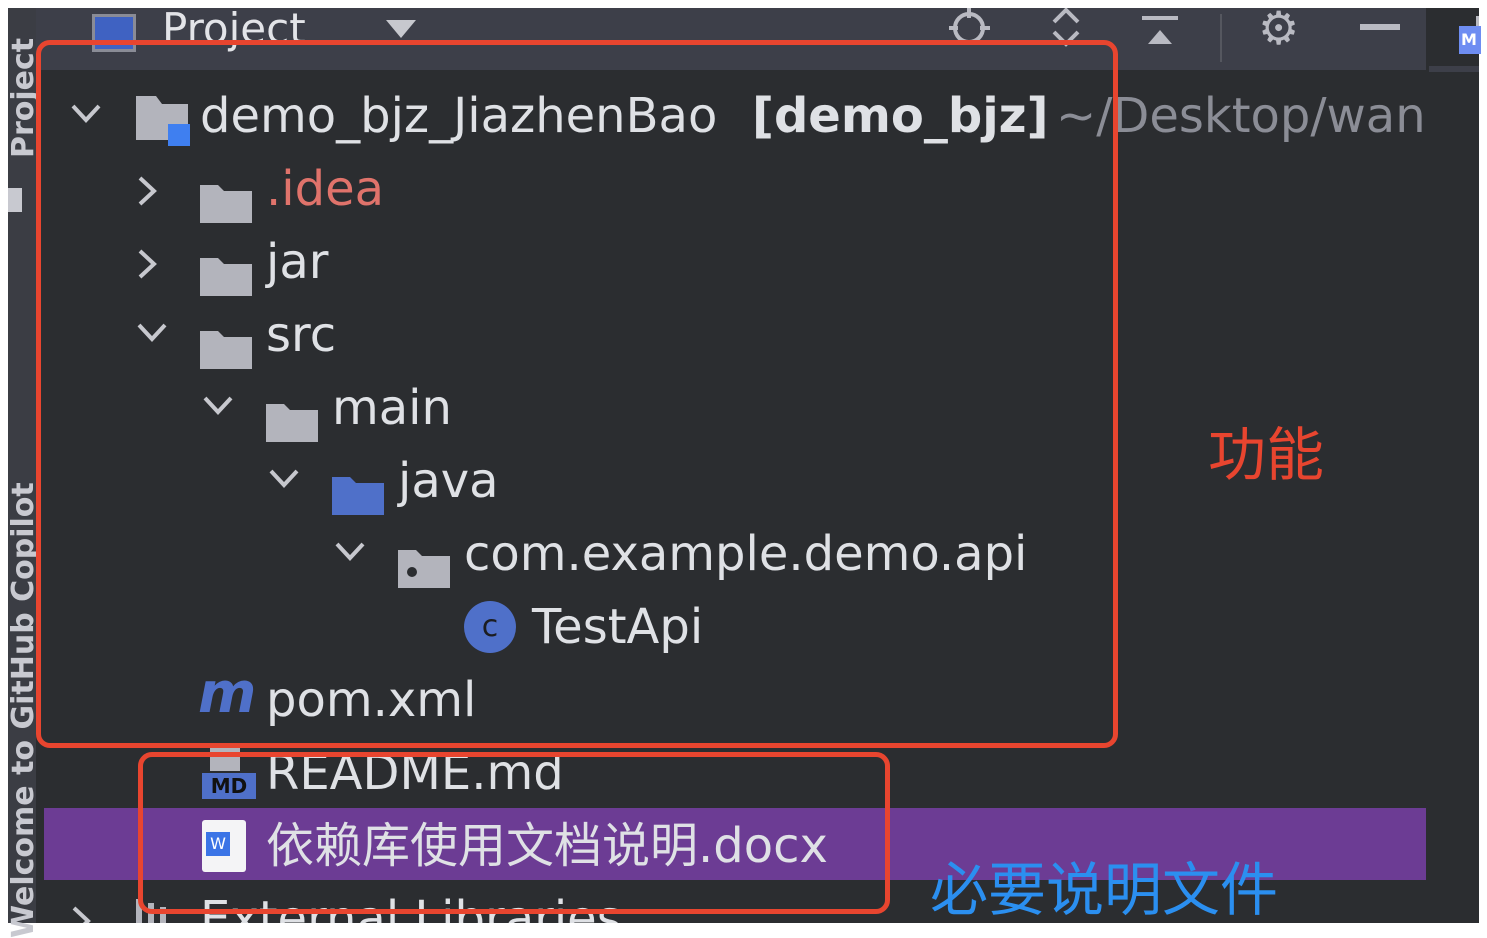 This screenshot has width=1487, height=938. What do you see at coordinates (1266, 455) in the screenshot?
I see `functions-annotation: 功能` at bounding box center [1266, 455].